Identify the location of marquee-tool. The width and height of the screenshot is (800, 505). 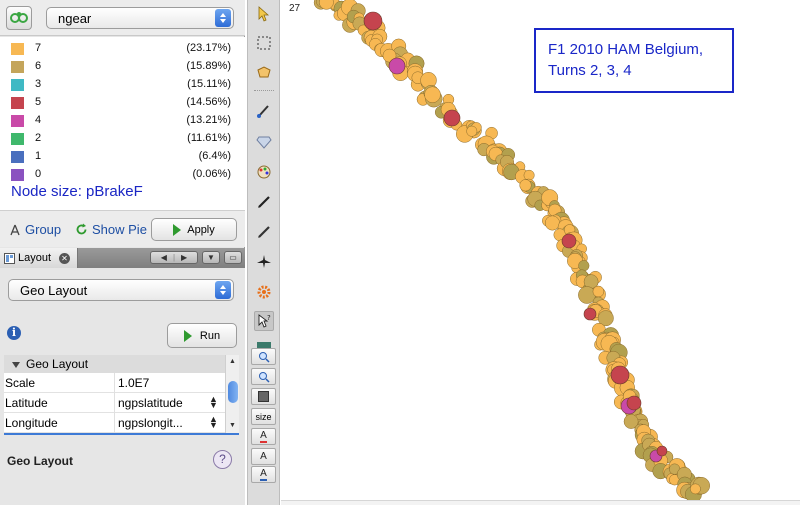
(264, 43).